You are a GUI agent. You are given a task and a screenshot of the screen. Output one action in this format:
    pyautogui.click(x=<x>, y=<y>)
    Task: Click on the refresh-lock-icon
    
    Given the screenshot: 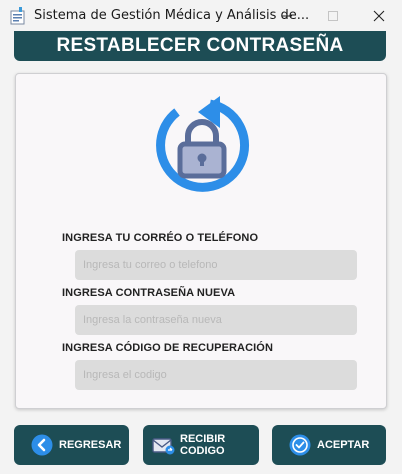 What is the action you would take?
    pyautogui.click(x=203, y=144)
    